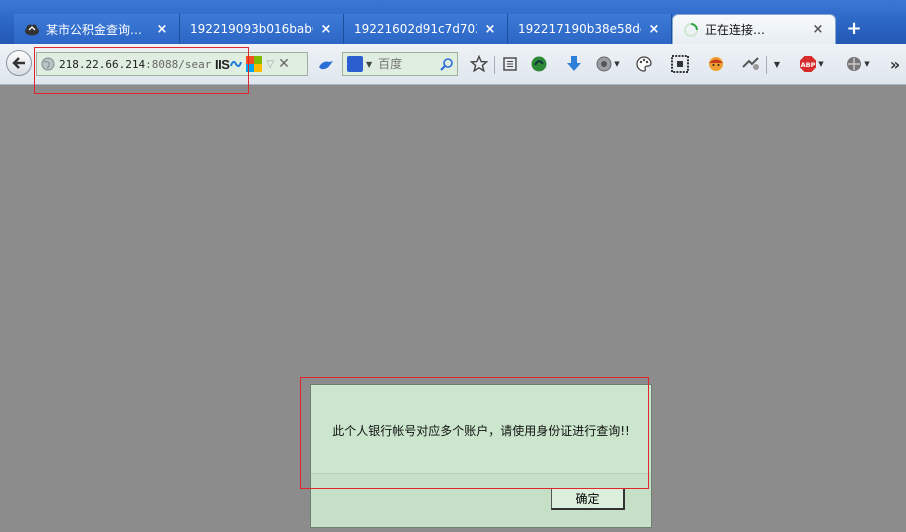 The width and height of the screenshot is (906, 532). What do you see at coordinates (162, 29) in the screenshot?
I see `tab-1-close-icon: ×` at bounding box center [162, 29].